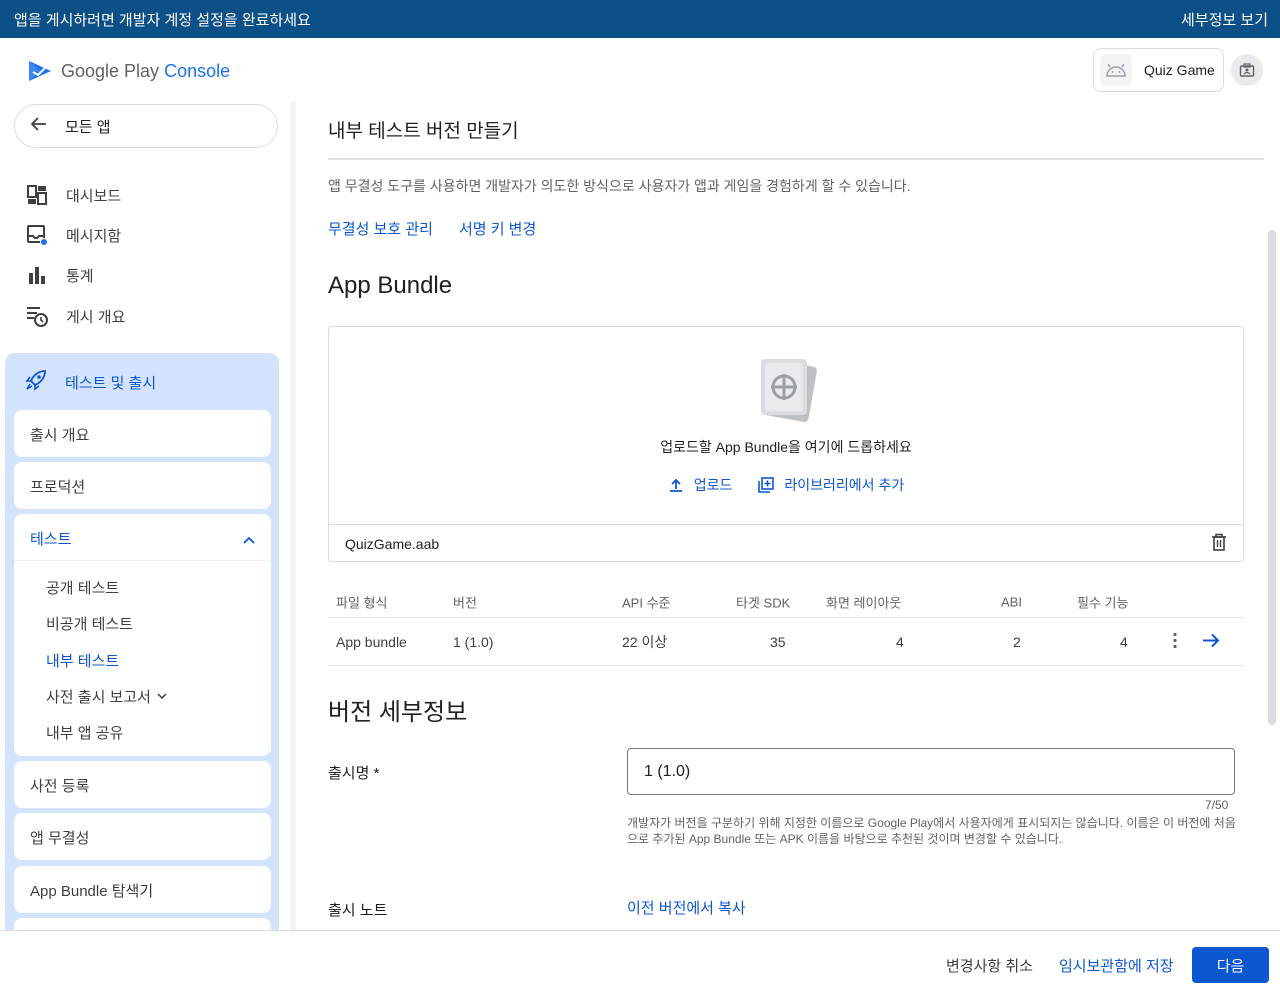 The width and height of the screenshot is (1280, 993). What do you see at coordinates (92, 891) in the screenshot?
I see `card-label: App Bundle 탐색기` at bounding box center [92, 891].